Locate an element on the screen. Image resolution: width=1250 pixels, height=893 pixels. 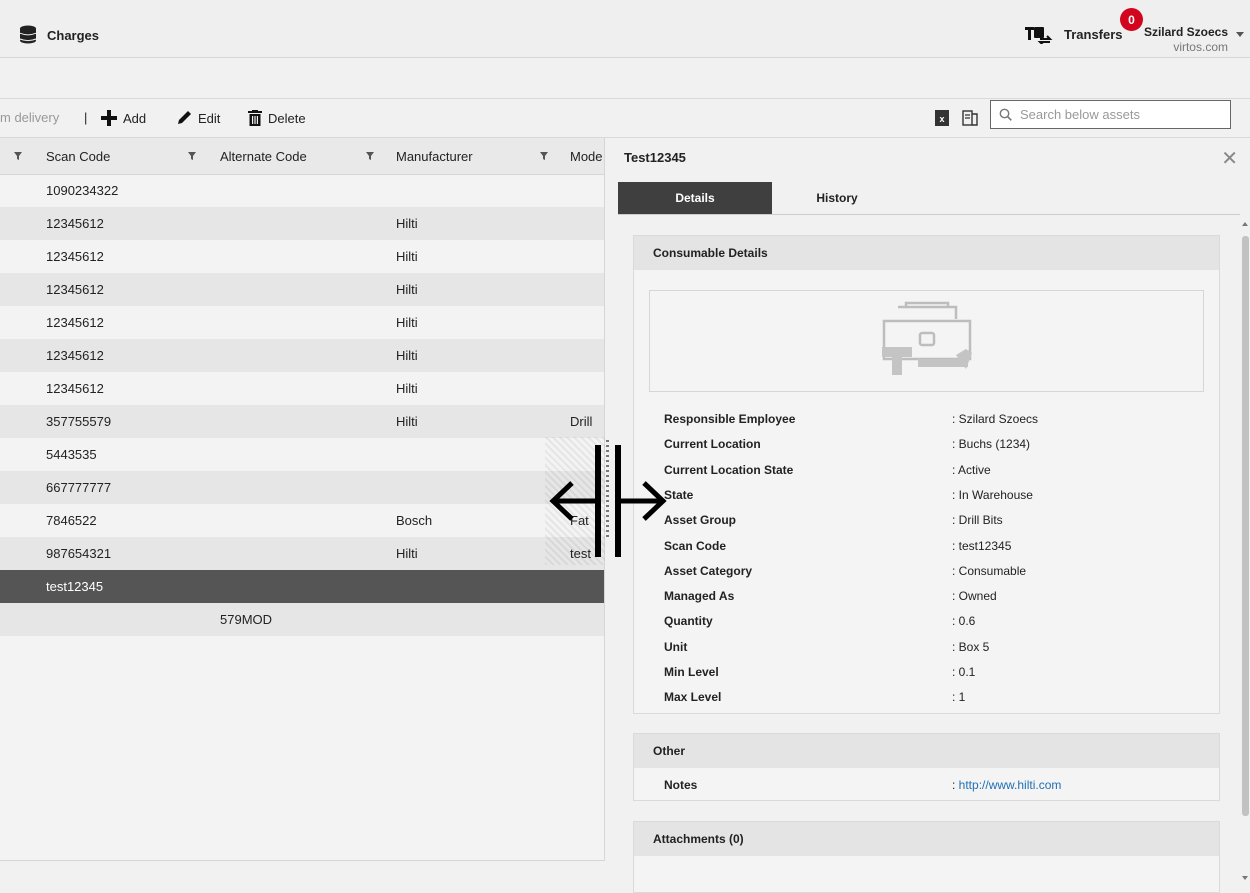
table-row: 579MOD is located at coordinates (302, 619).